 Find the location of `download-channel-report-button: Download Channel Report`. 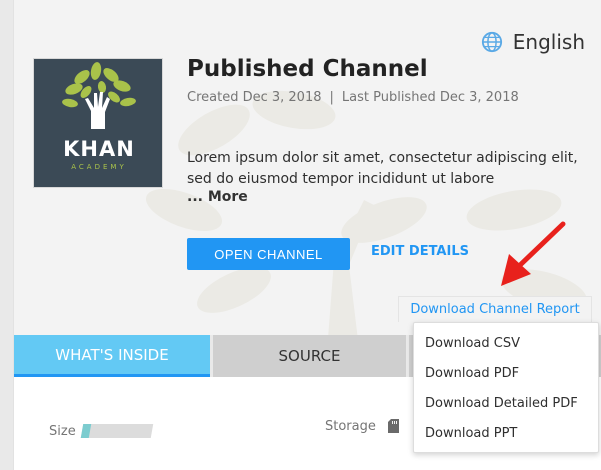

download-channel-report-button: Download Channel Report is located at coordinates (495, 309).